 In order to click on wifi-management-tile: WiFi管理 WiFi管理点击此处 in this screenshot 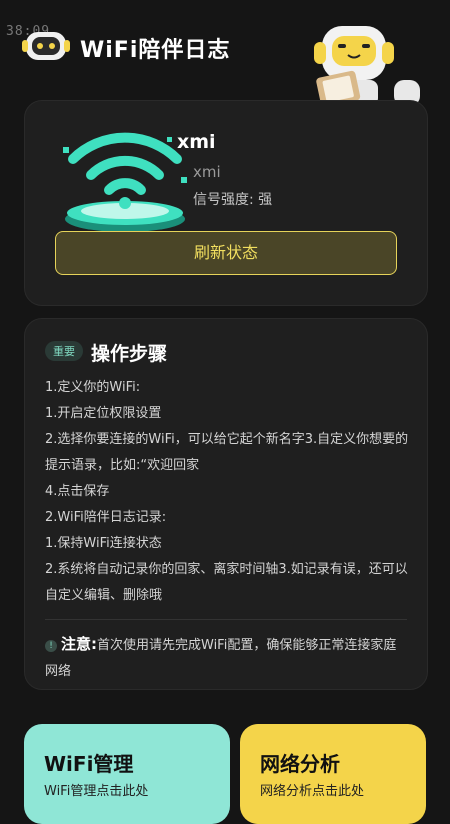, I will do `click(127, 774)`.